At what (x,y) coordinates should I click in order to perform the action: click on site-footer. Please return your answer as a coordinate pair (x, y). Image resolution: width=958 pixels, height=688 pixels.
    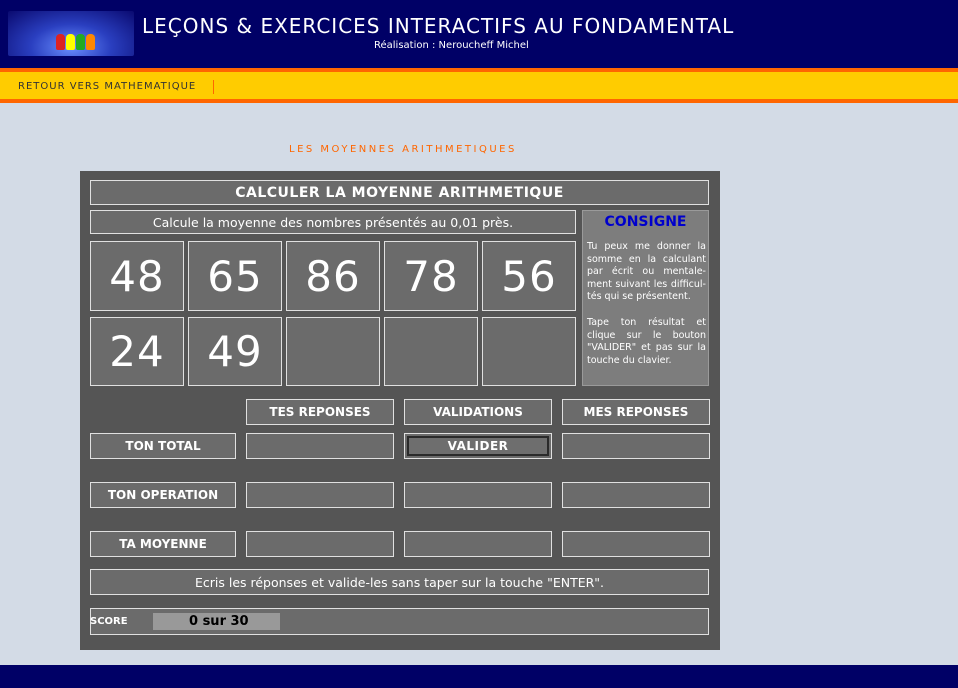
    Looking at the image, I should click on (479, 676).